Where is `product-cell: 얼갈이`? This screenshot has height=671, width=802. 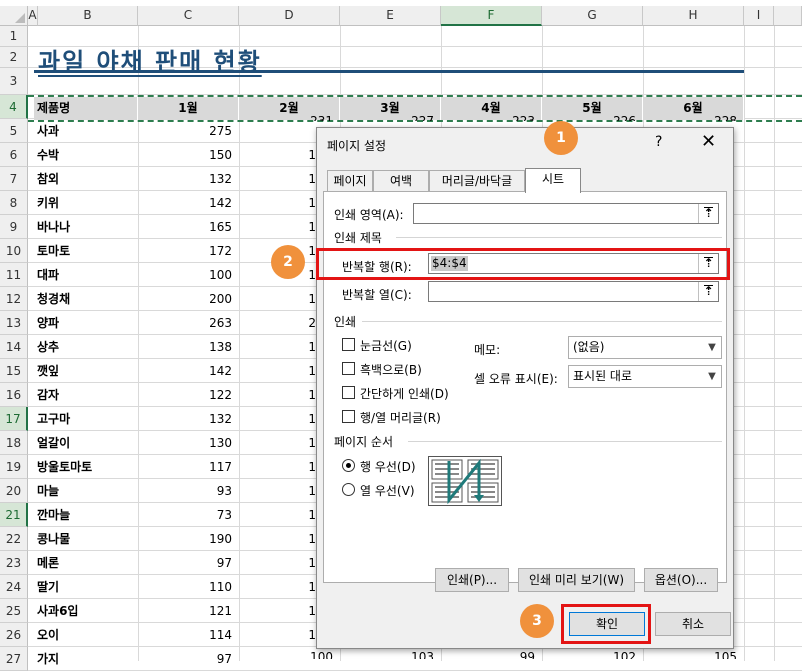
product-cell: 얼갈이 is located at coordinates (85, 443).